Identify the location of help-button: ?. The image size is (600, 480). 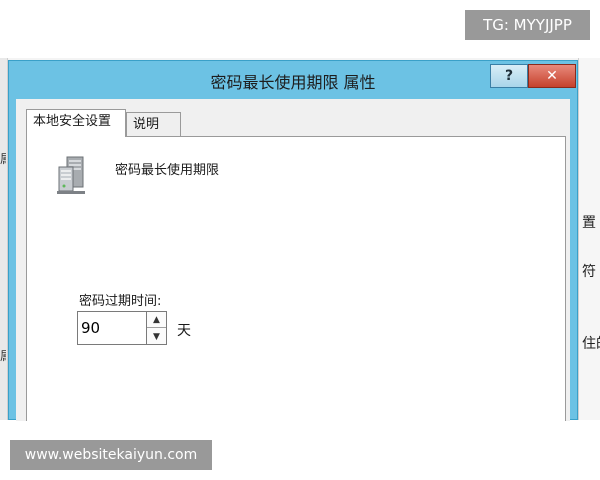
(509, 76).